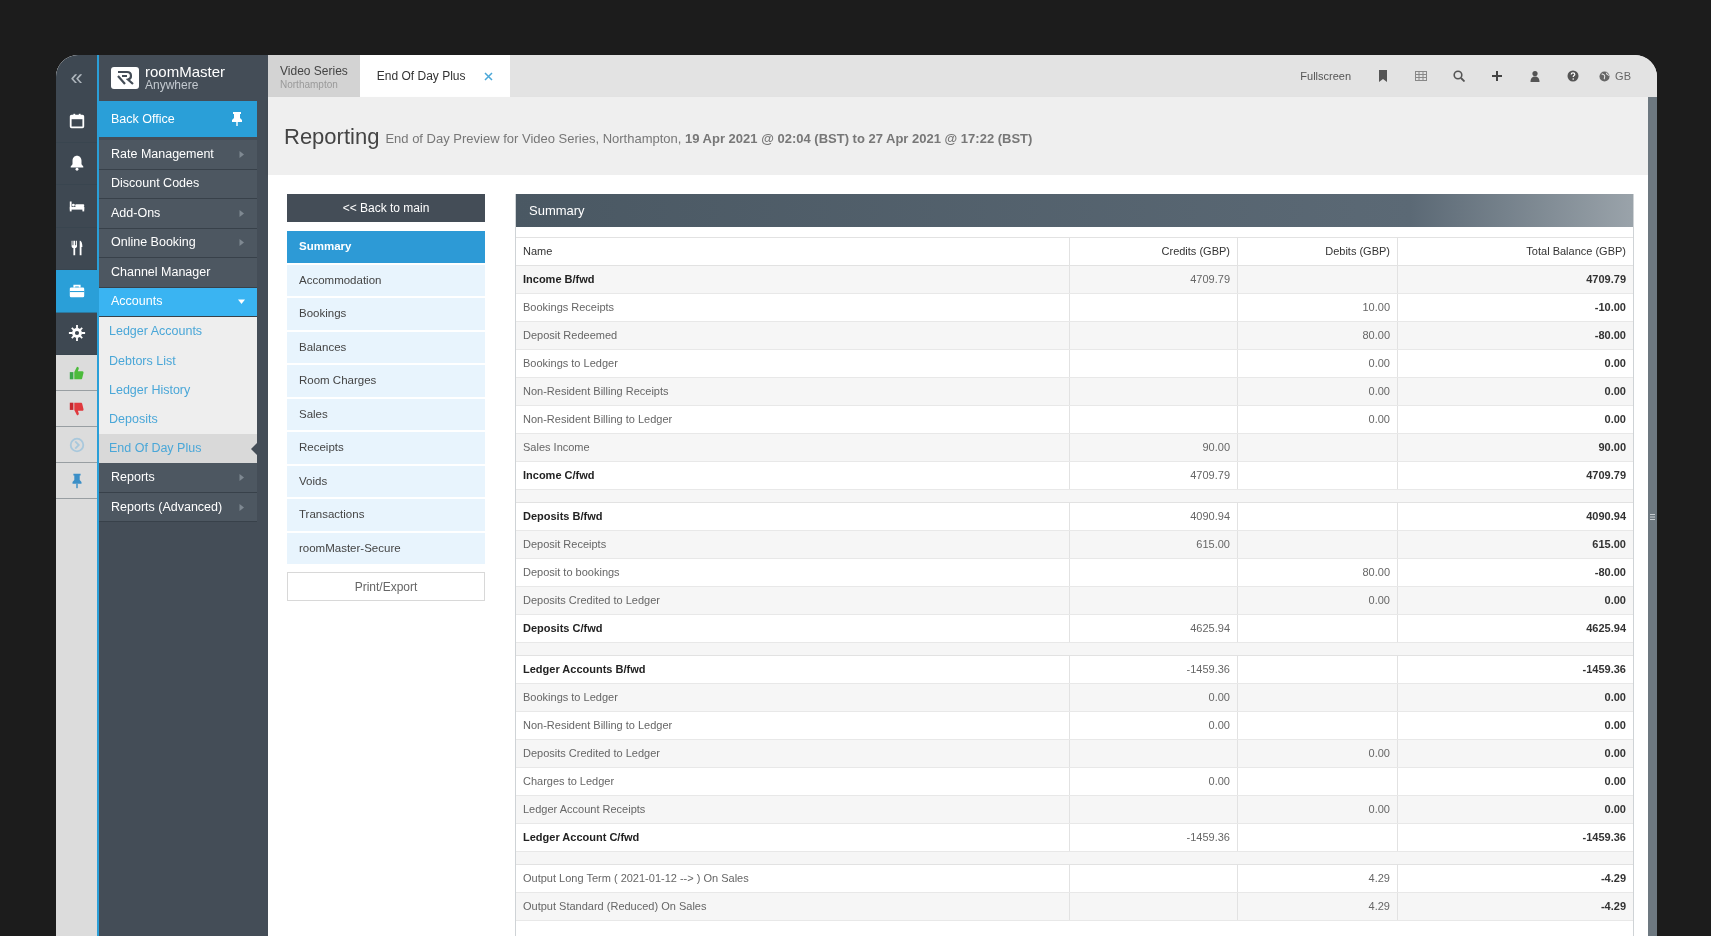  I want to click on tab: End Of Day Plus, so click(434, 76).